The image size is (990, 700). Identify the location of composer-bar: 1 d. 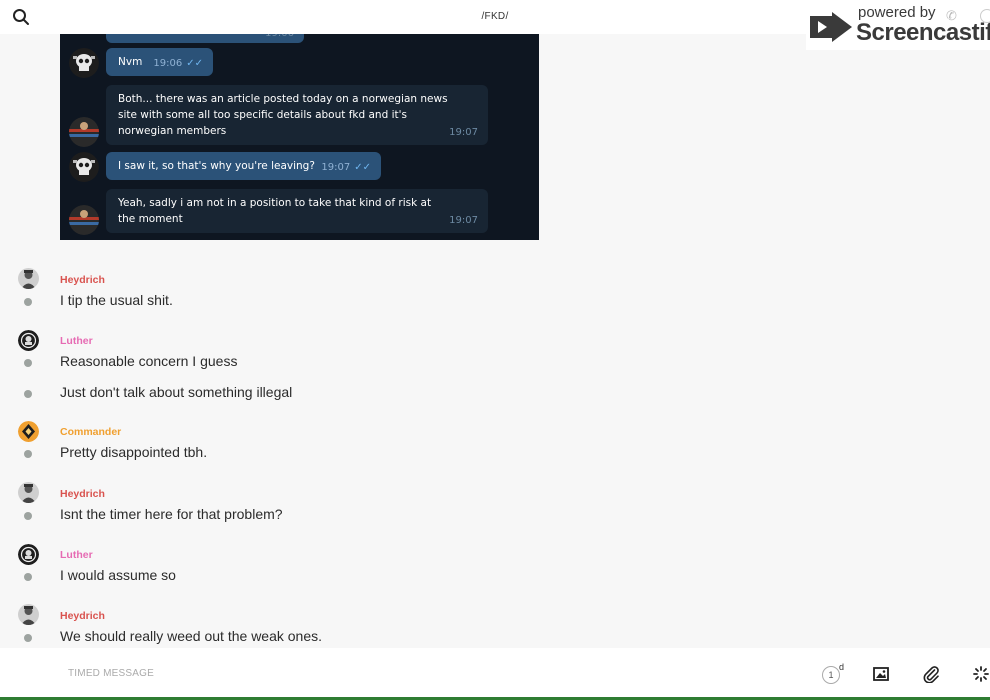
(495, 674).